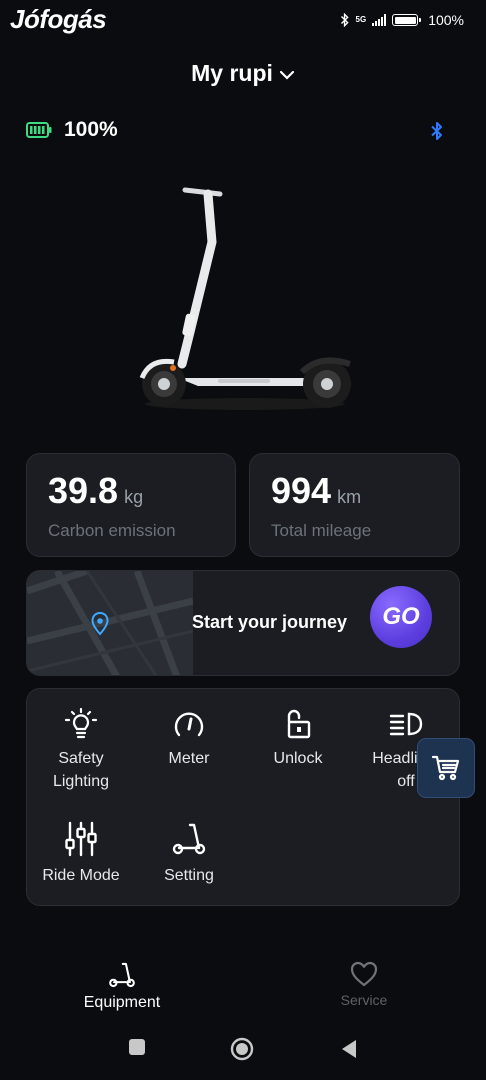 This screenshot has width=486, height=1080. I want to click on cart-icon, so click(445, 768).